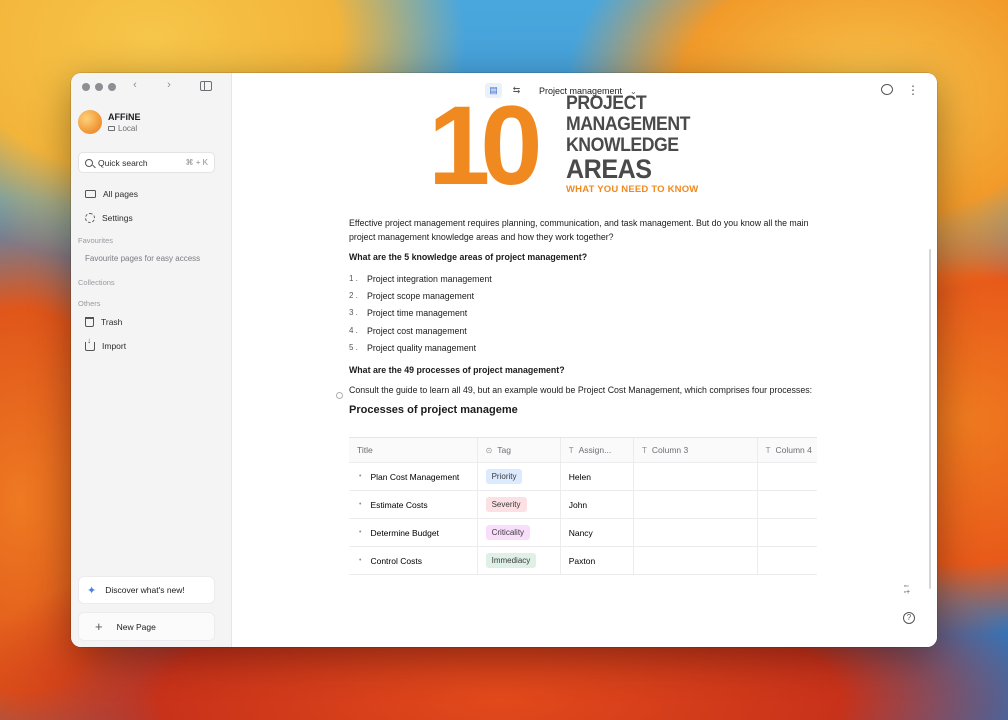  What do you see at coordinates (120, 194) in the screenshot?
I see `sidebar-item-label: All pages` at bounding box center [120, 194].